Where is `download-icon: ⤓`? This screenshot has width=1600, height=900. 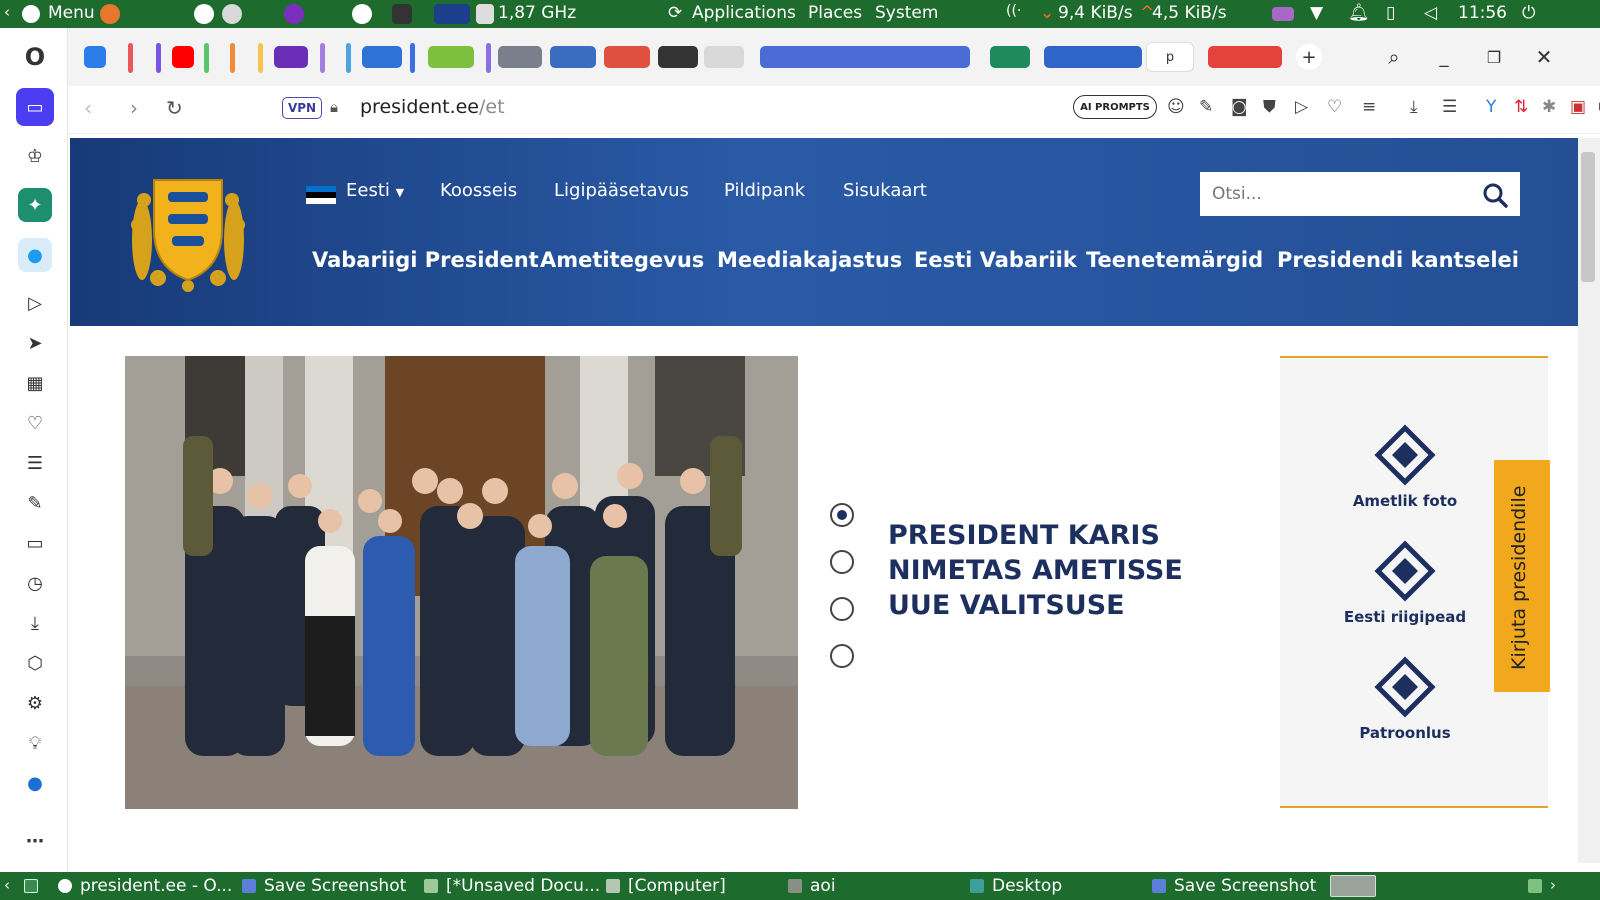
download-icon: ⤓ is located at coordinates (1414, 107).